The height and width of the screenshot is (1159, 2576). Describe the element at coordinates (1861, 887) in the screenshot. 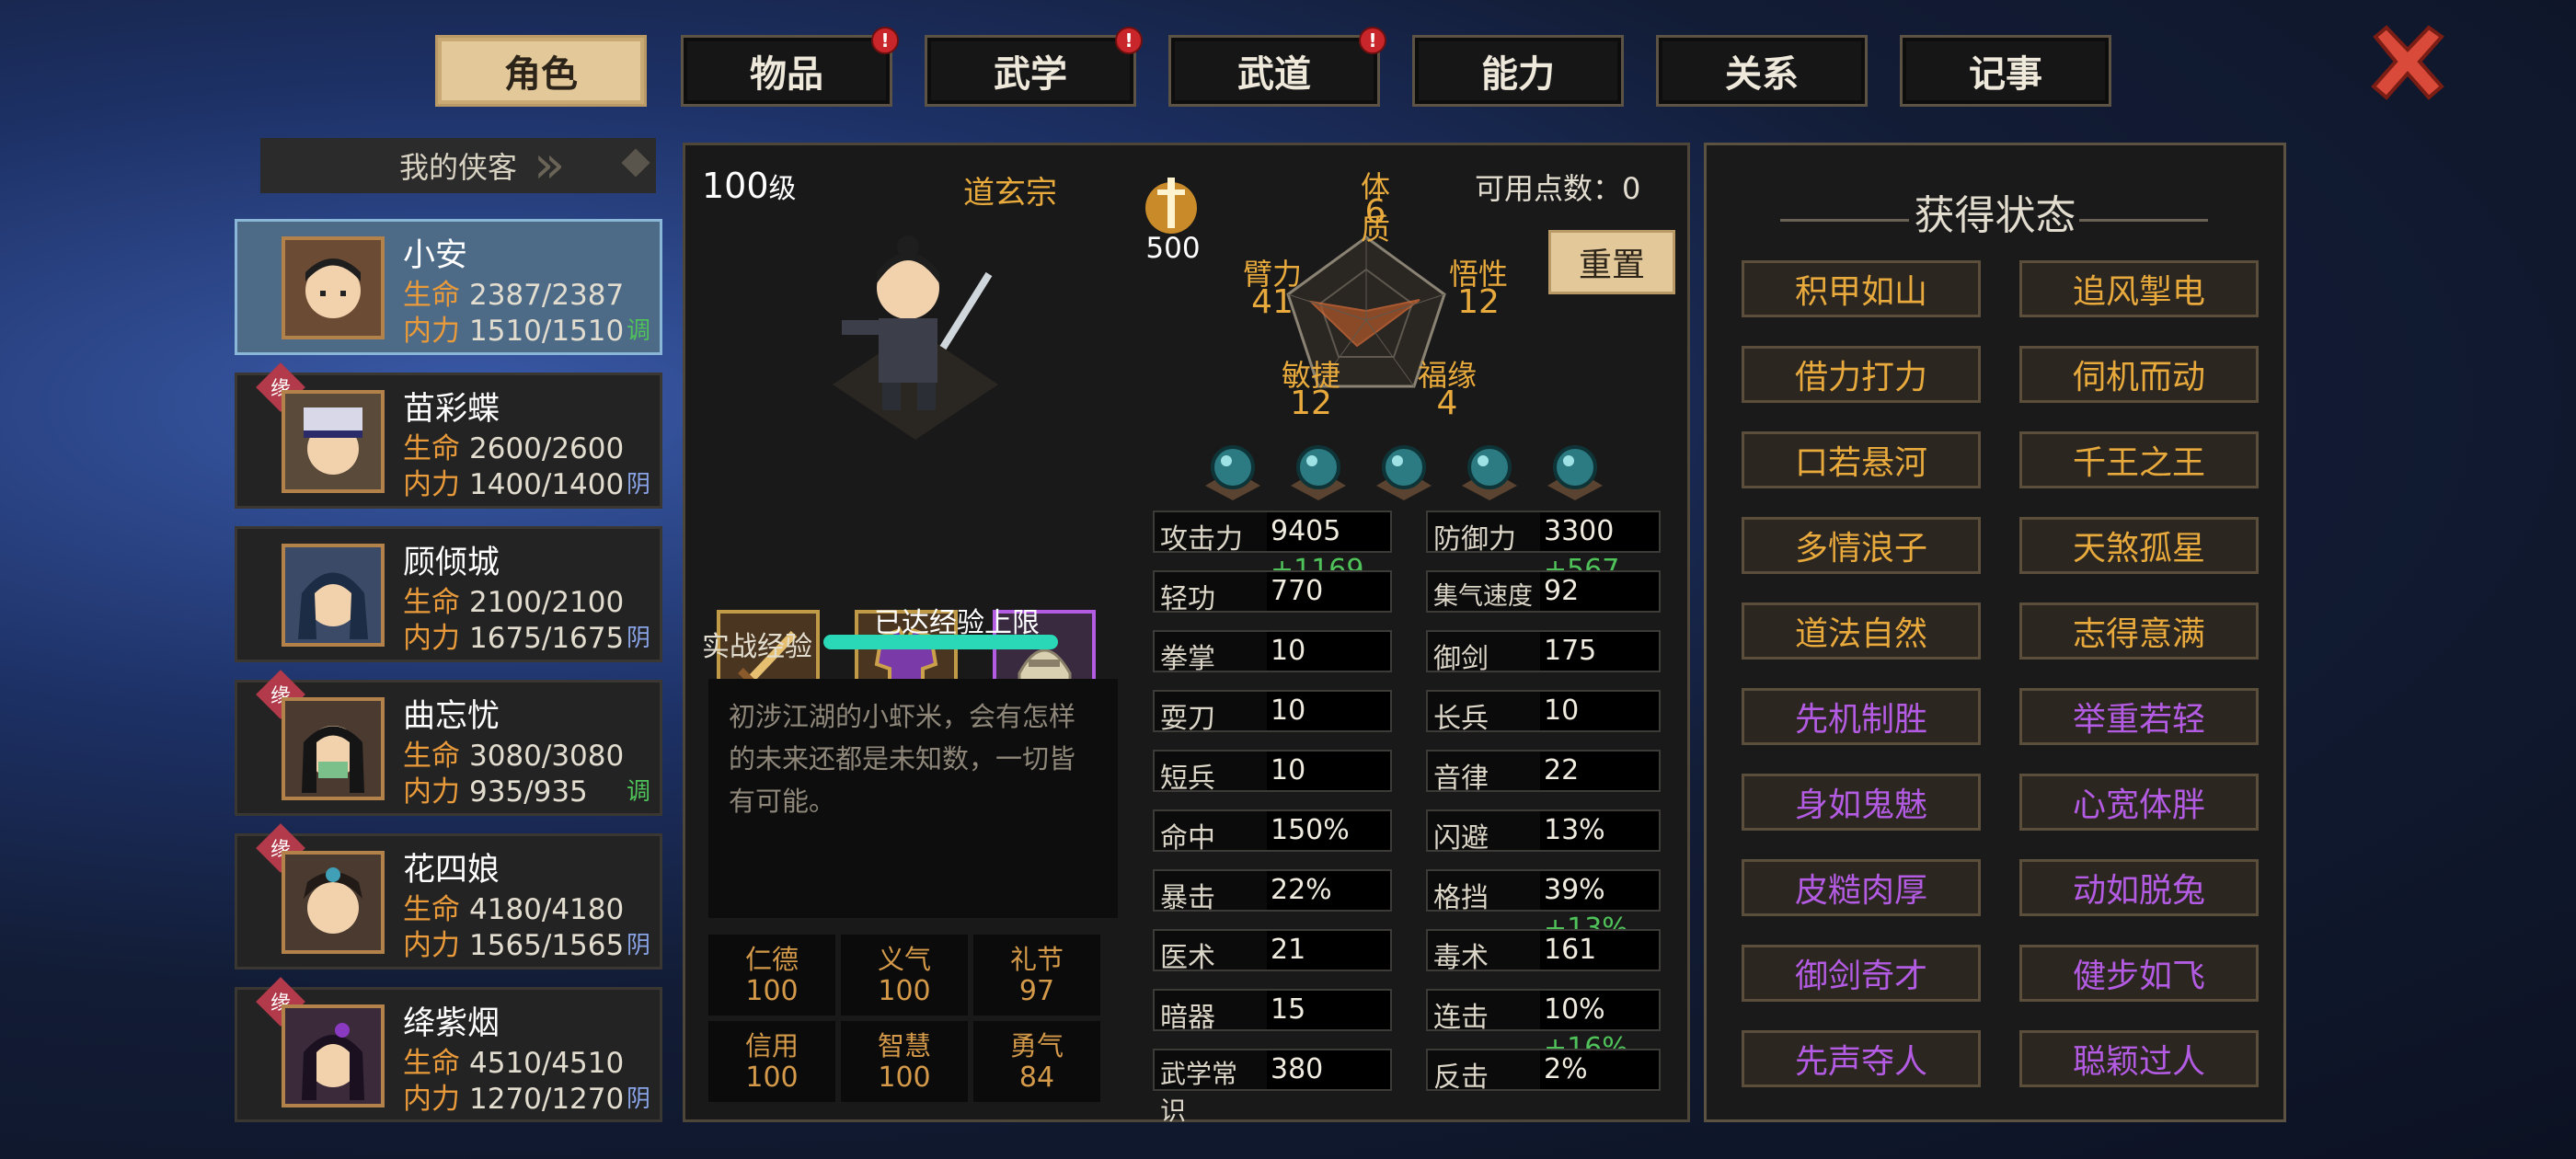

I see `status-item: 皮糙肉厚` at that location.